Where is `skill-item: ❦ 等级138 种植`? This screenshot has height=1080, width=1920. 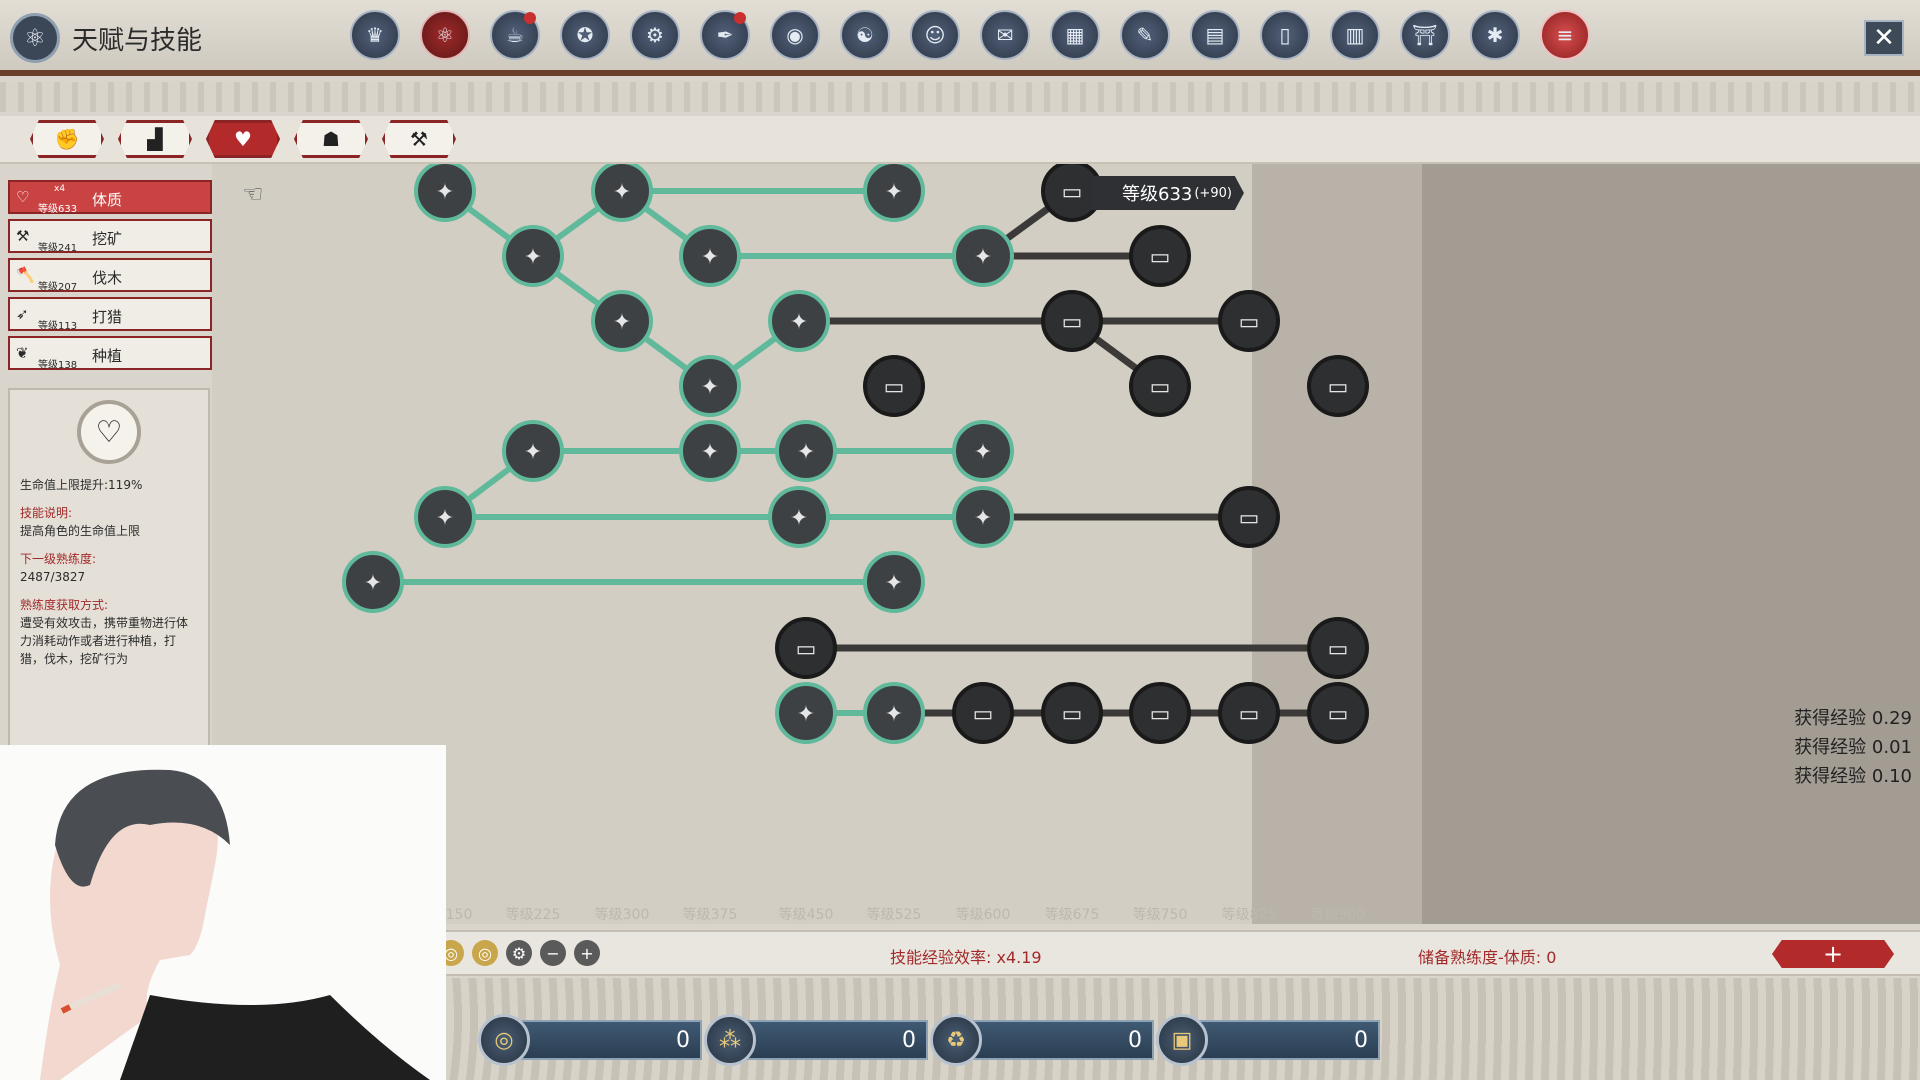
skill-item: ❦ 等级138 种植 is located at coordinates (110, 353).